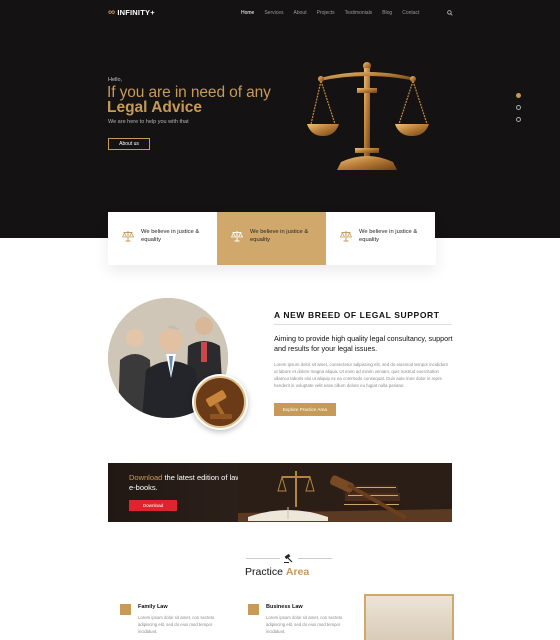 The width and height of the screenshot is (560, 640). I want to click on about-us-button: About us, so click(129, 144).